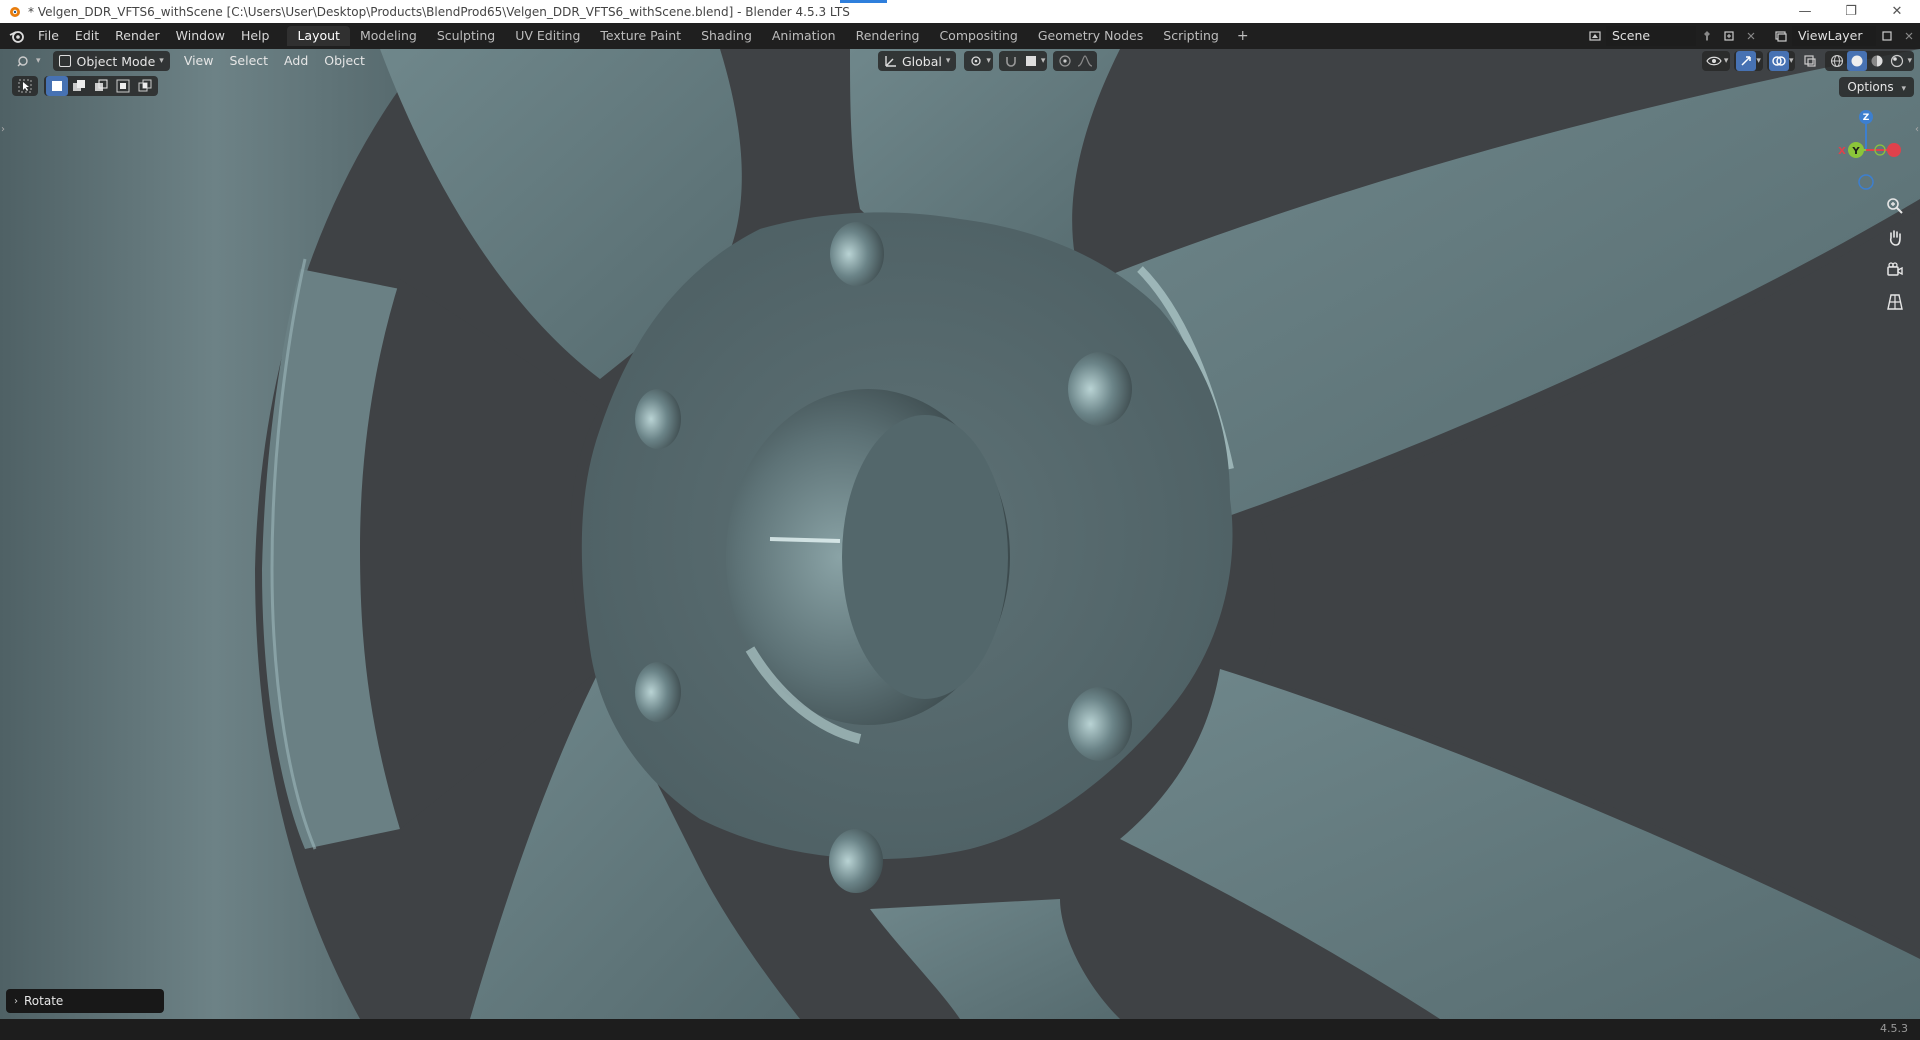 The height and width of the screenshot is (1040, 1920). What do you see at coordinates (48, 36) in the screenshot?
I see `menu-file: File` at bounding box center [48, 36].